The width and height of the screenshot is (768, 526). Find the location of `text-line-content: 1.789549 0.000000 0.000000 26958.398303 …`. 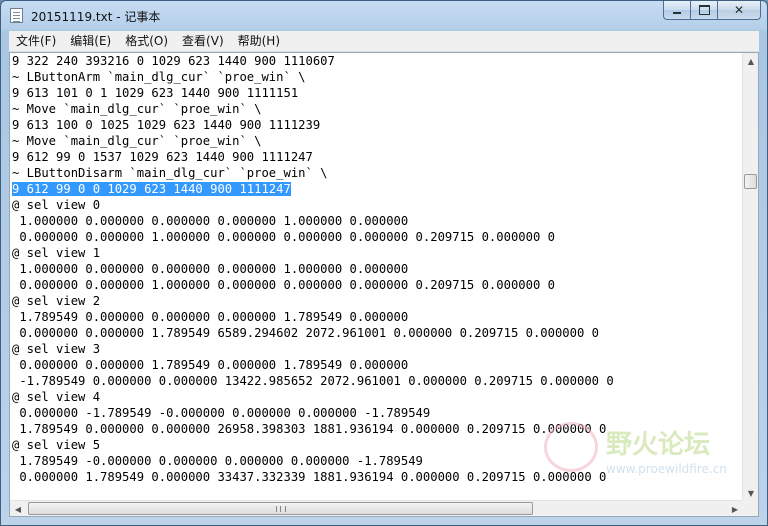

text-line-content: 1.789549 0.000000 0.000000 26958.398303 … is located at coordinates (309, 429).